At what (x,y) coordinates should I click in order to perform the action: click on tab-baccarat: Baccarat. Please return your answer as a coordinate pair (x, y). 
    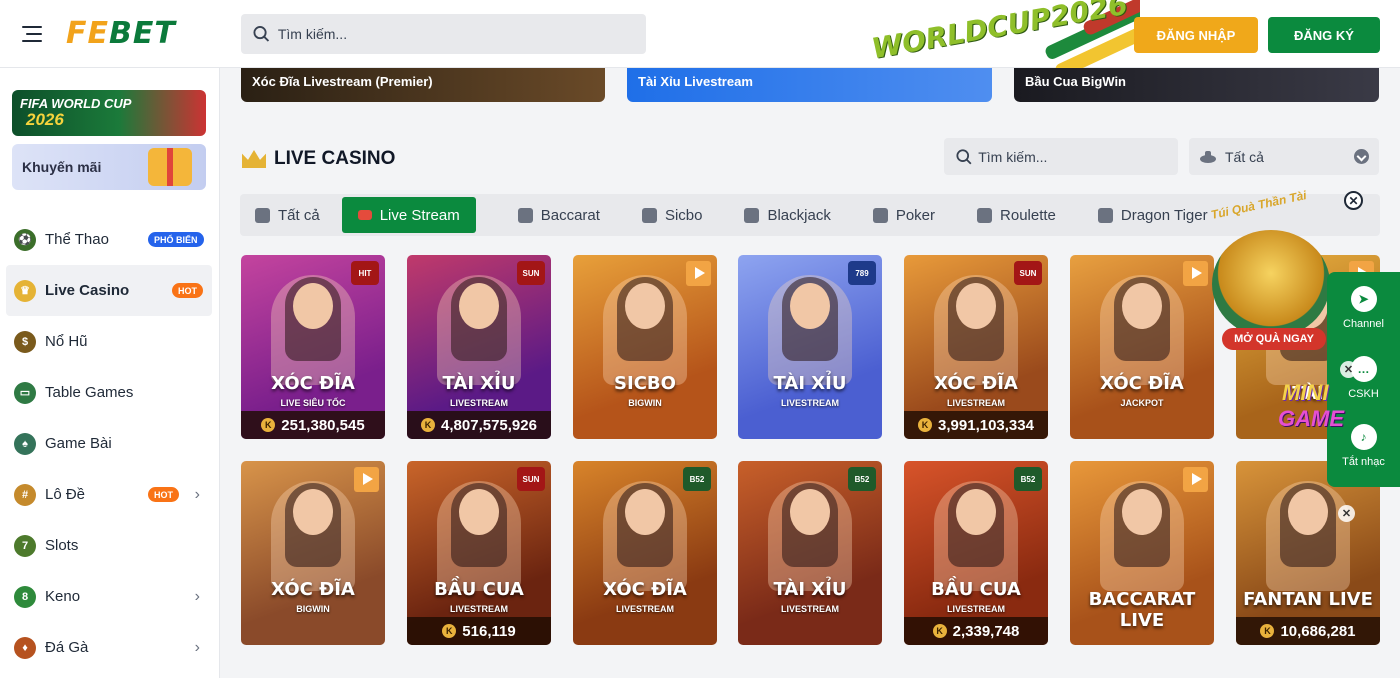
    Looking at the image, I should click on (558, 215).